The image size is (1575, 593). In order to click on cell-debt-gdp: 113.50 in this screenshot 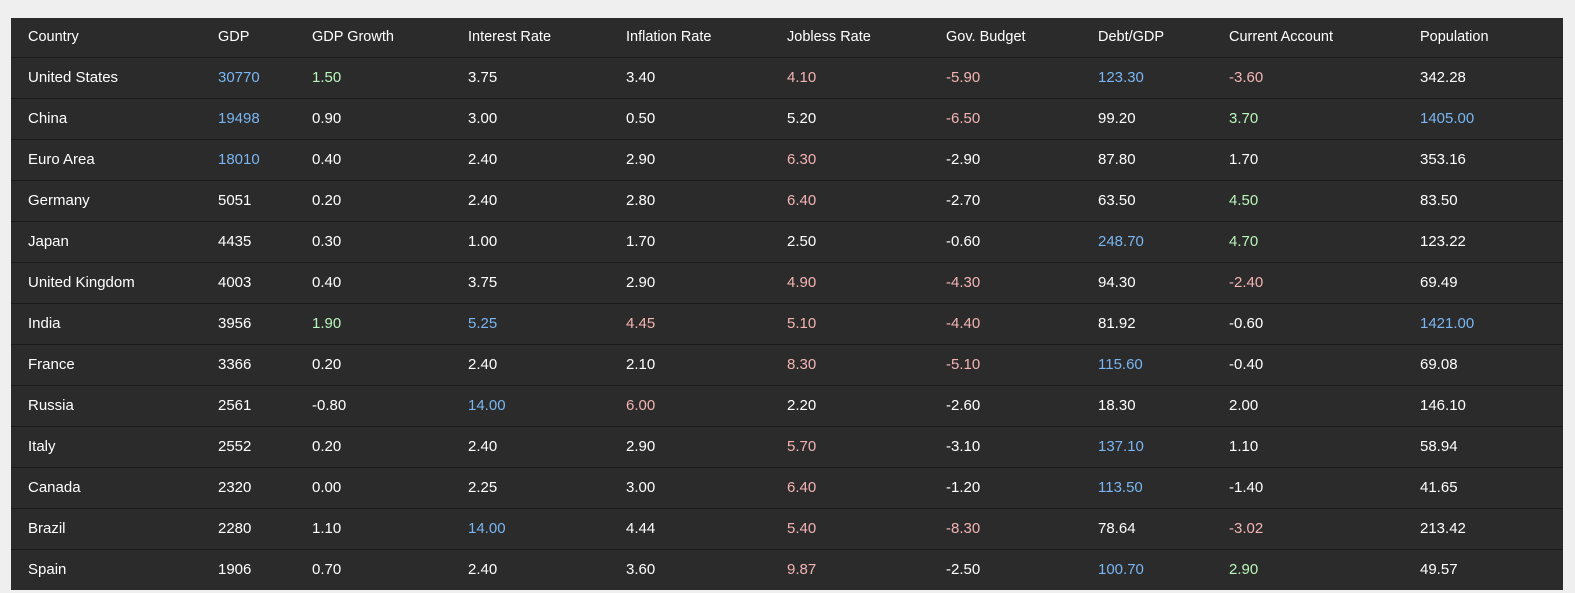, I will do `click(1163, 487)`.